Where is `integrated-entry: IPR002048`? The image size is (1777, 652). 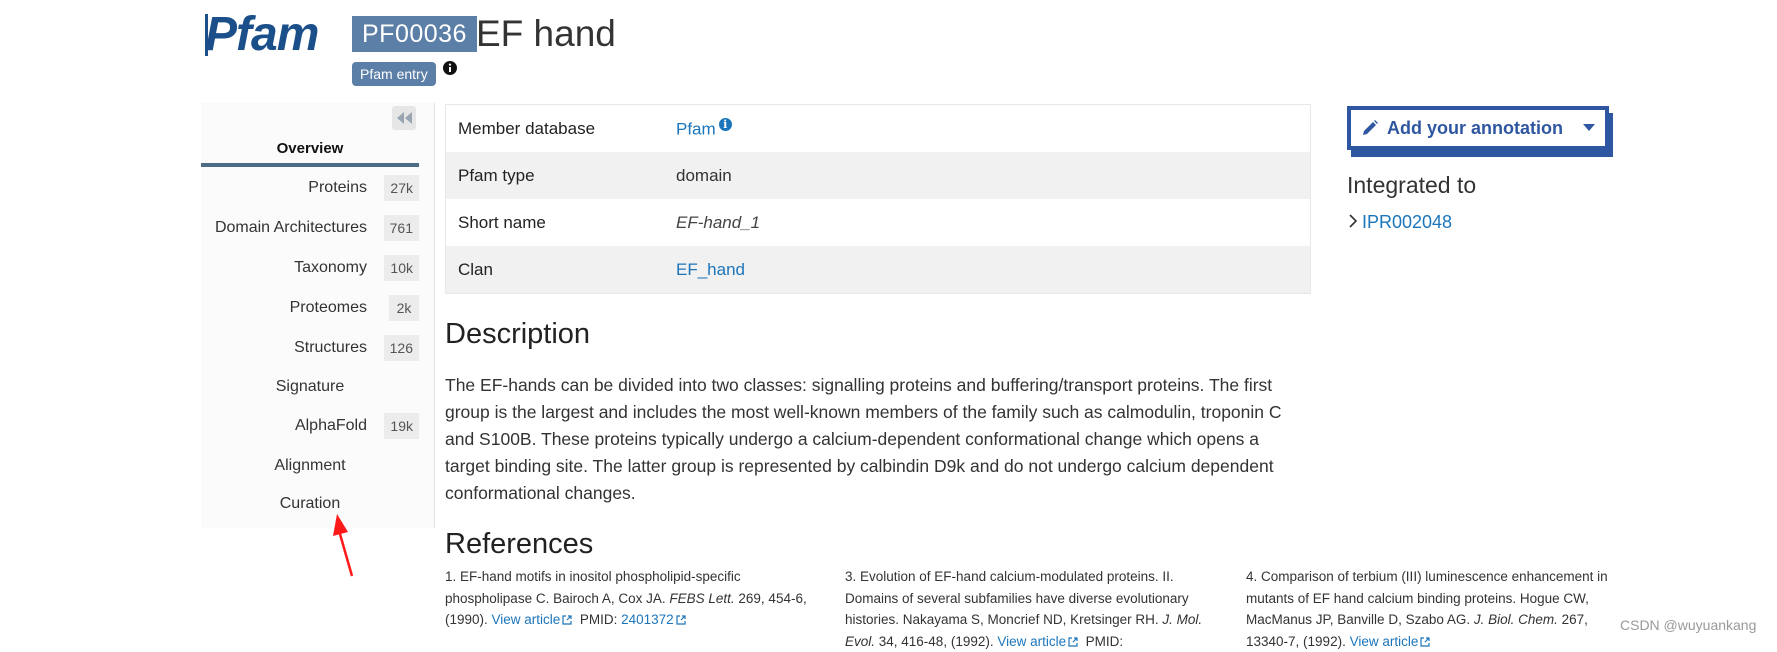
integrated-entry: IPR002048 is located at coordinates (1399, 222).